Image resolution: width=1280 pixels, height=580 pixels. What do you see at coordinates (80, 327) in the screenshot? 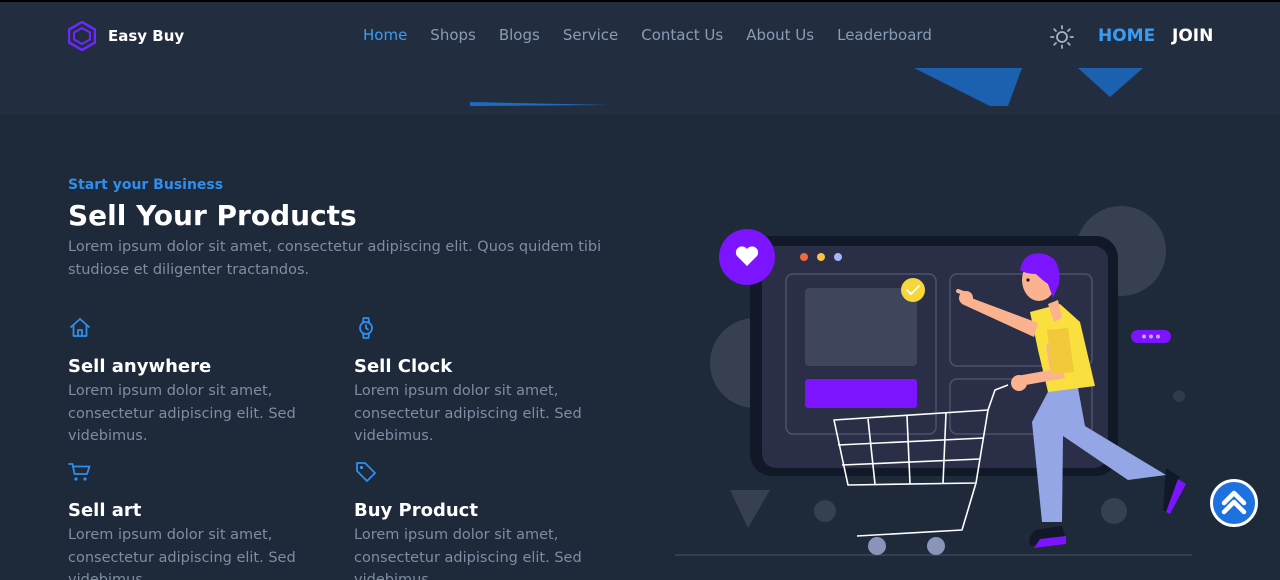
I see `home-icon` at bounding box center [80, 327].